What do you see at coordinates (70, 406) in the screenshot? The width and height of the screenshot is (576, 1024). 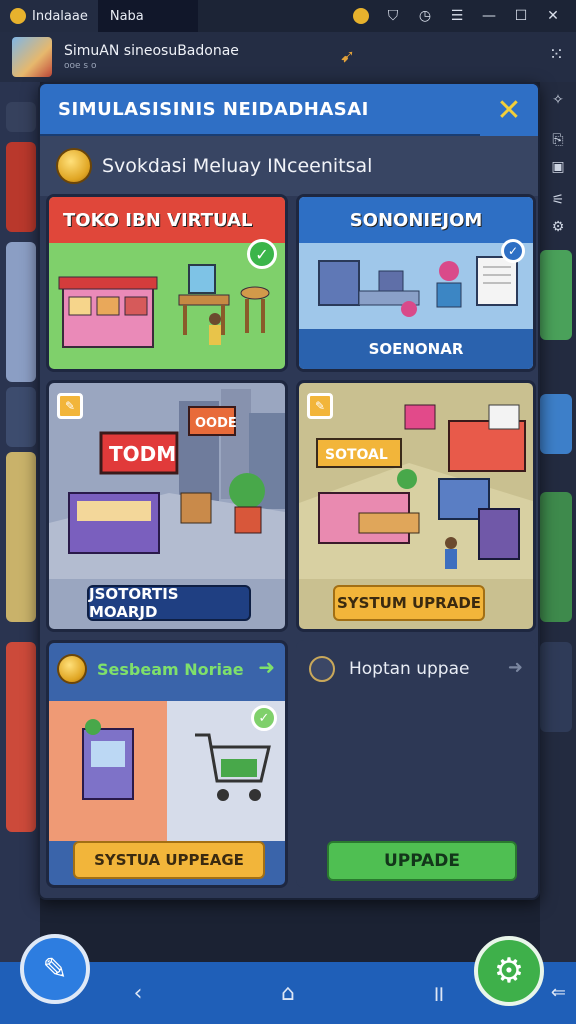 I see `tag-icon: ✎` at bounding box center [70, 406].